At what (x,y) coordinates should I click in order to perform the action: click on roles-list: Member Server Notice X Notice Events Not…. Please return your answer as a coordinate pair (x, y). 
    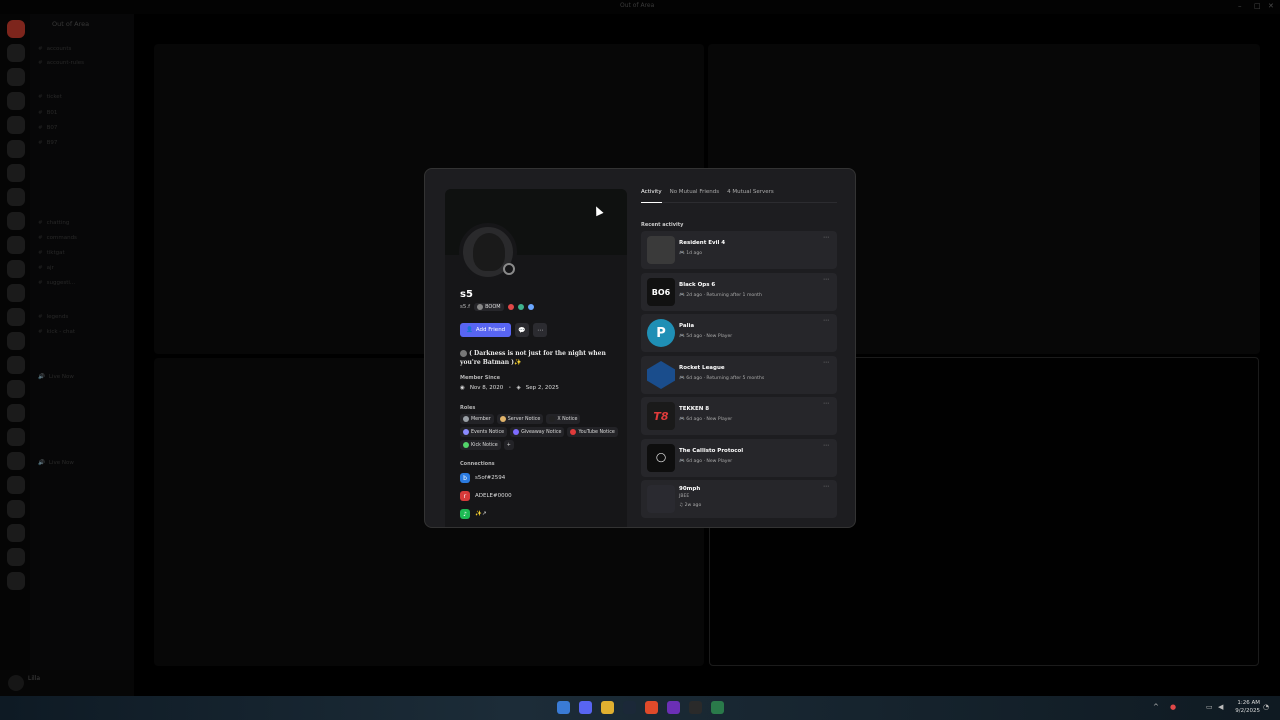
    Looking at the image, I should click on (540, 432).